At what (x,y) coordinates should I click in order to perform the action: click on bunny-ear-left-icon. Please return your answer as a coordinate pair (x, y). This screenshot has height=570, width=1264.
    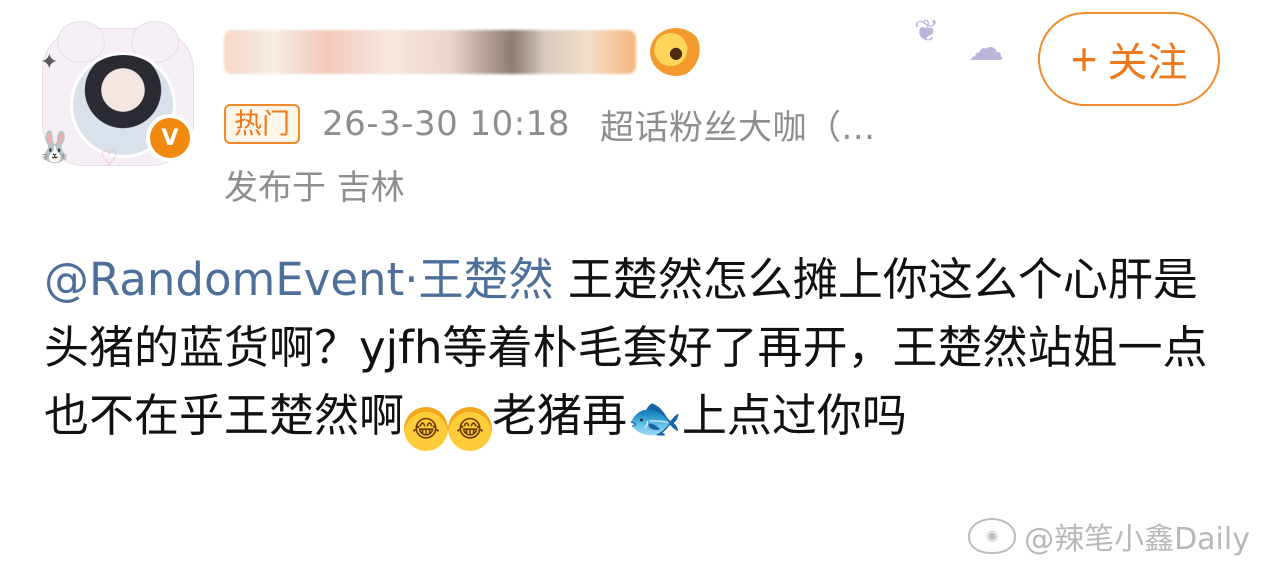
    Looking at the image, I should click on (81, 42).